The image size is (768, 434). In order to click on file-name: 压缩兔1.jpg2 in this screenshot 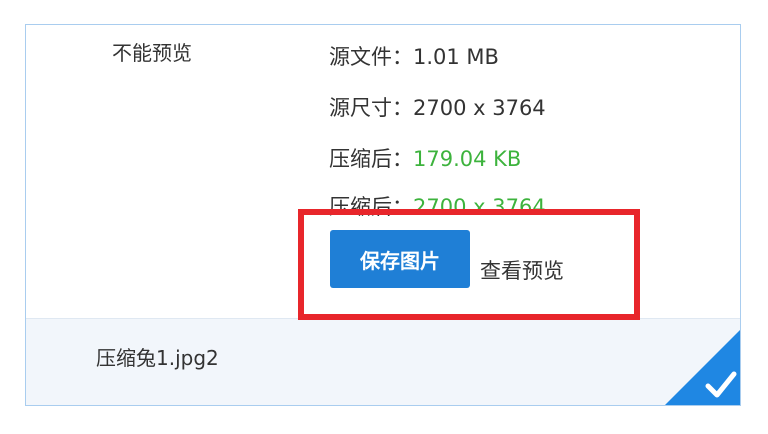, I will do `click(157, 358)`.